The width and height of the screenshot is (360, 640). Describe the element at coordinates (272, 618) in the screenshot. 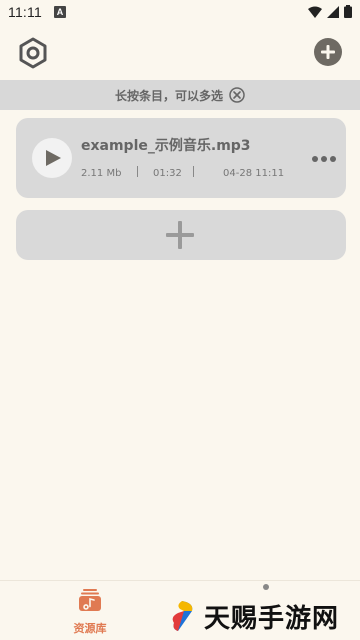

I see `watermark-text: 天赐手游网` at that location.